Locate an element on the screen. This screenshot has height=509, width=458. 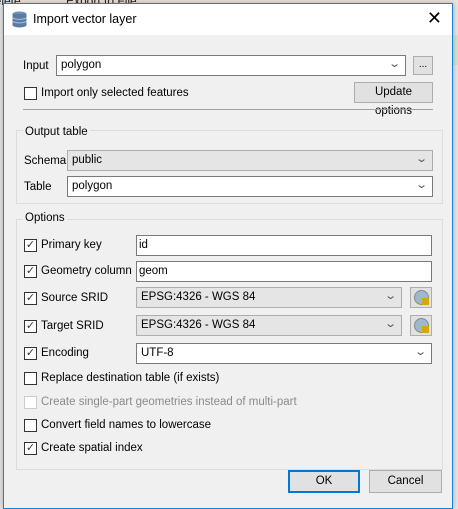
database-icon is located at coordinates (19, 19).